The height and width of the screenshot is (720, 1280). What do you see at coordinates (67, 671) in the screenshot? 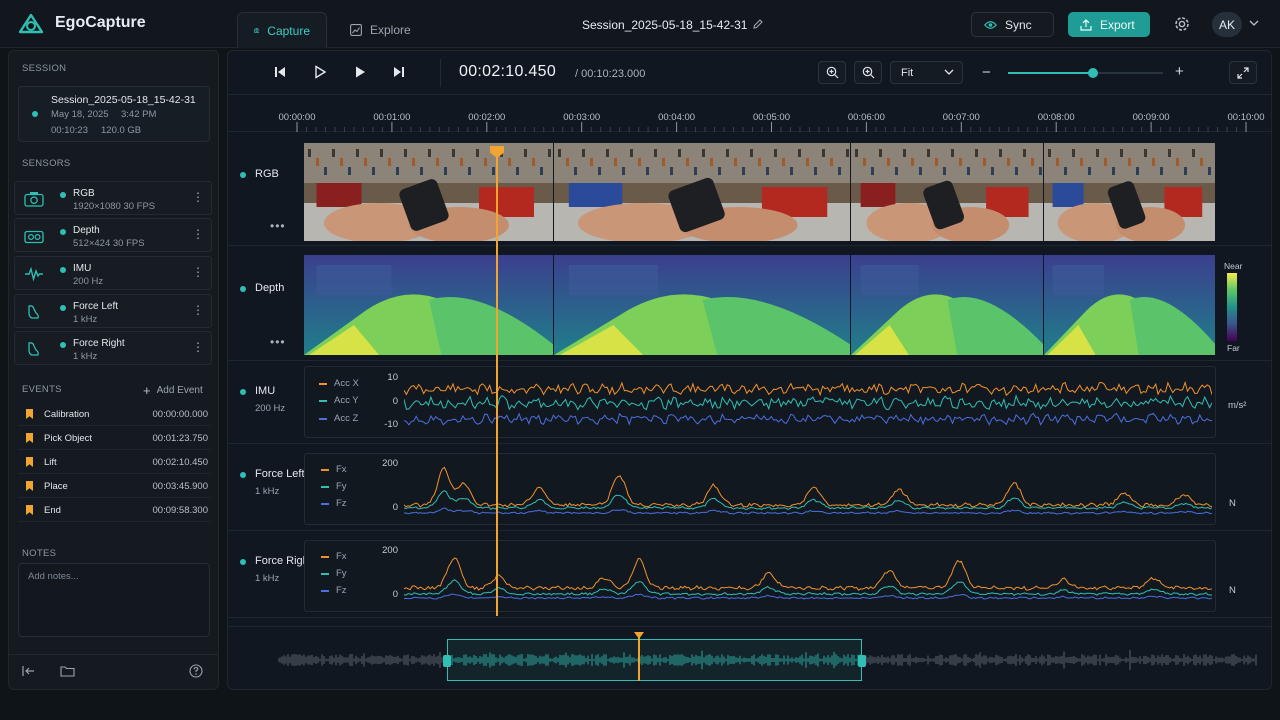
I see `folder-icon` at bounding box center [67, 671].